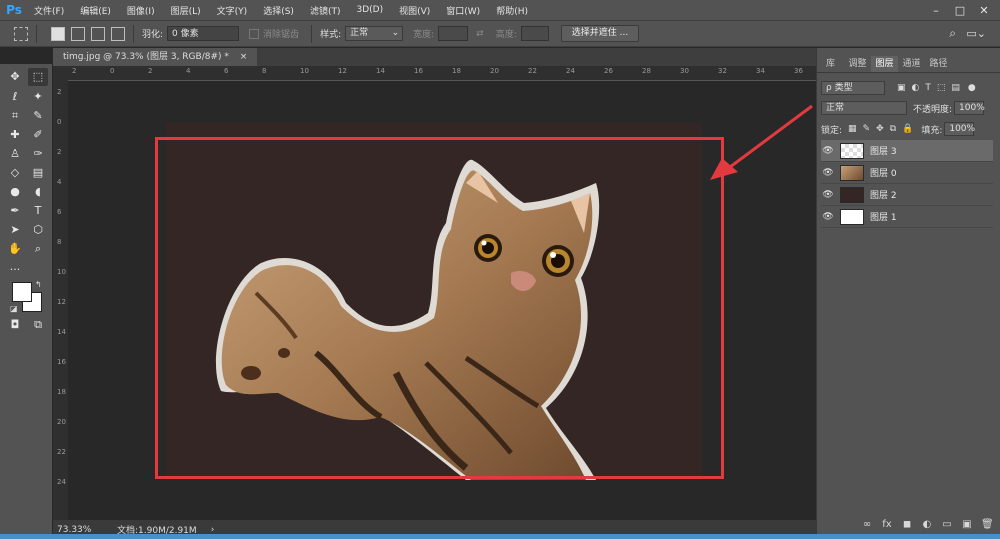  What do you see at coordinates (374, 33) in the screenshot?
I see `style-select: 正常 ⌄` at bounding box center [374, 33].